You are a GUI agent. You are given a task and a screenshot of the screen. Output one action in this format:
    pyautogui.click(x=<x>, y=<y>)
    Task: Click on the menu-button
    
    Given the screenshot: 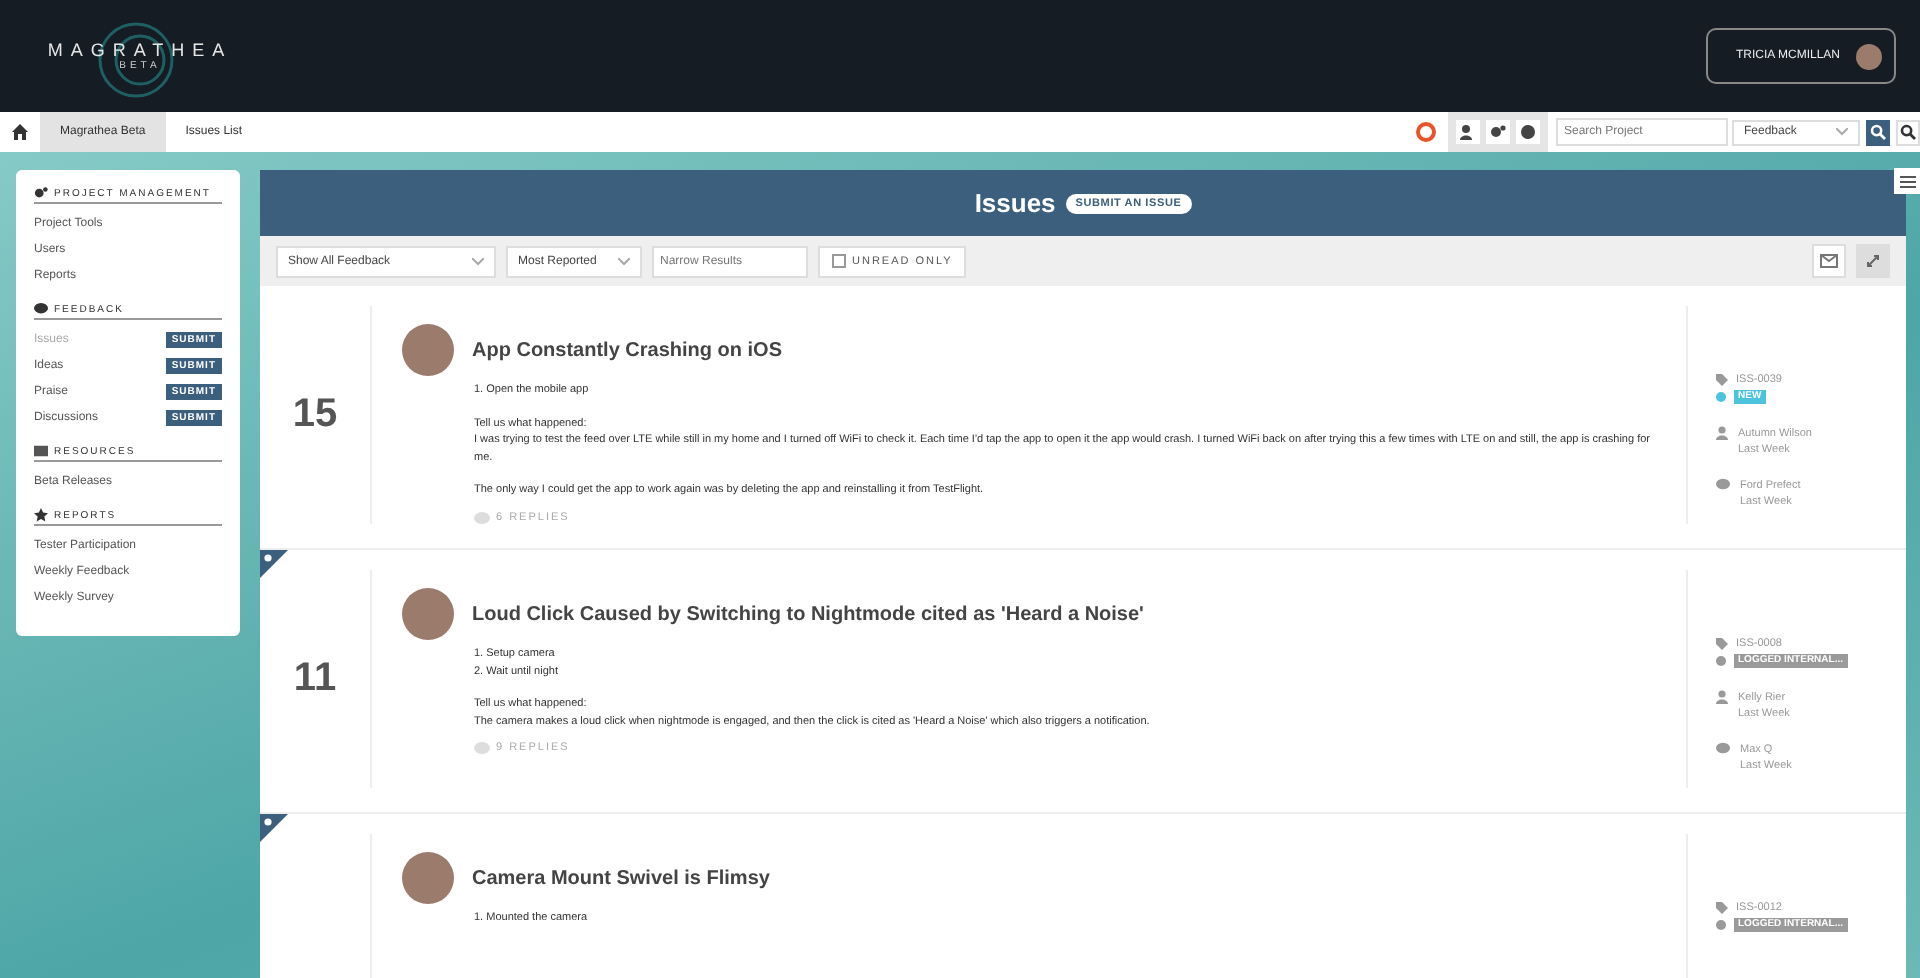 What is the action you would take?
    pyautogui.click(x=1907, y=181)
    